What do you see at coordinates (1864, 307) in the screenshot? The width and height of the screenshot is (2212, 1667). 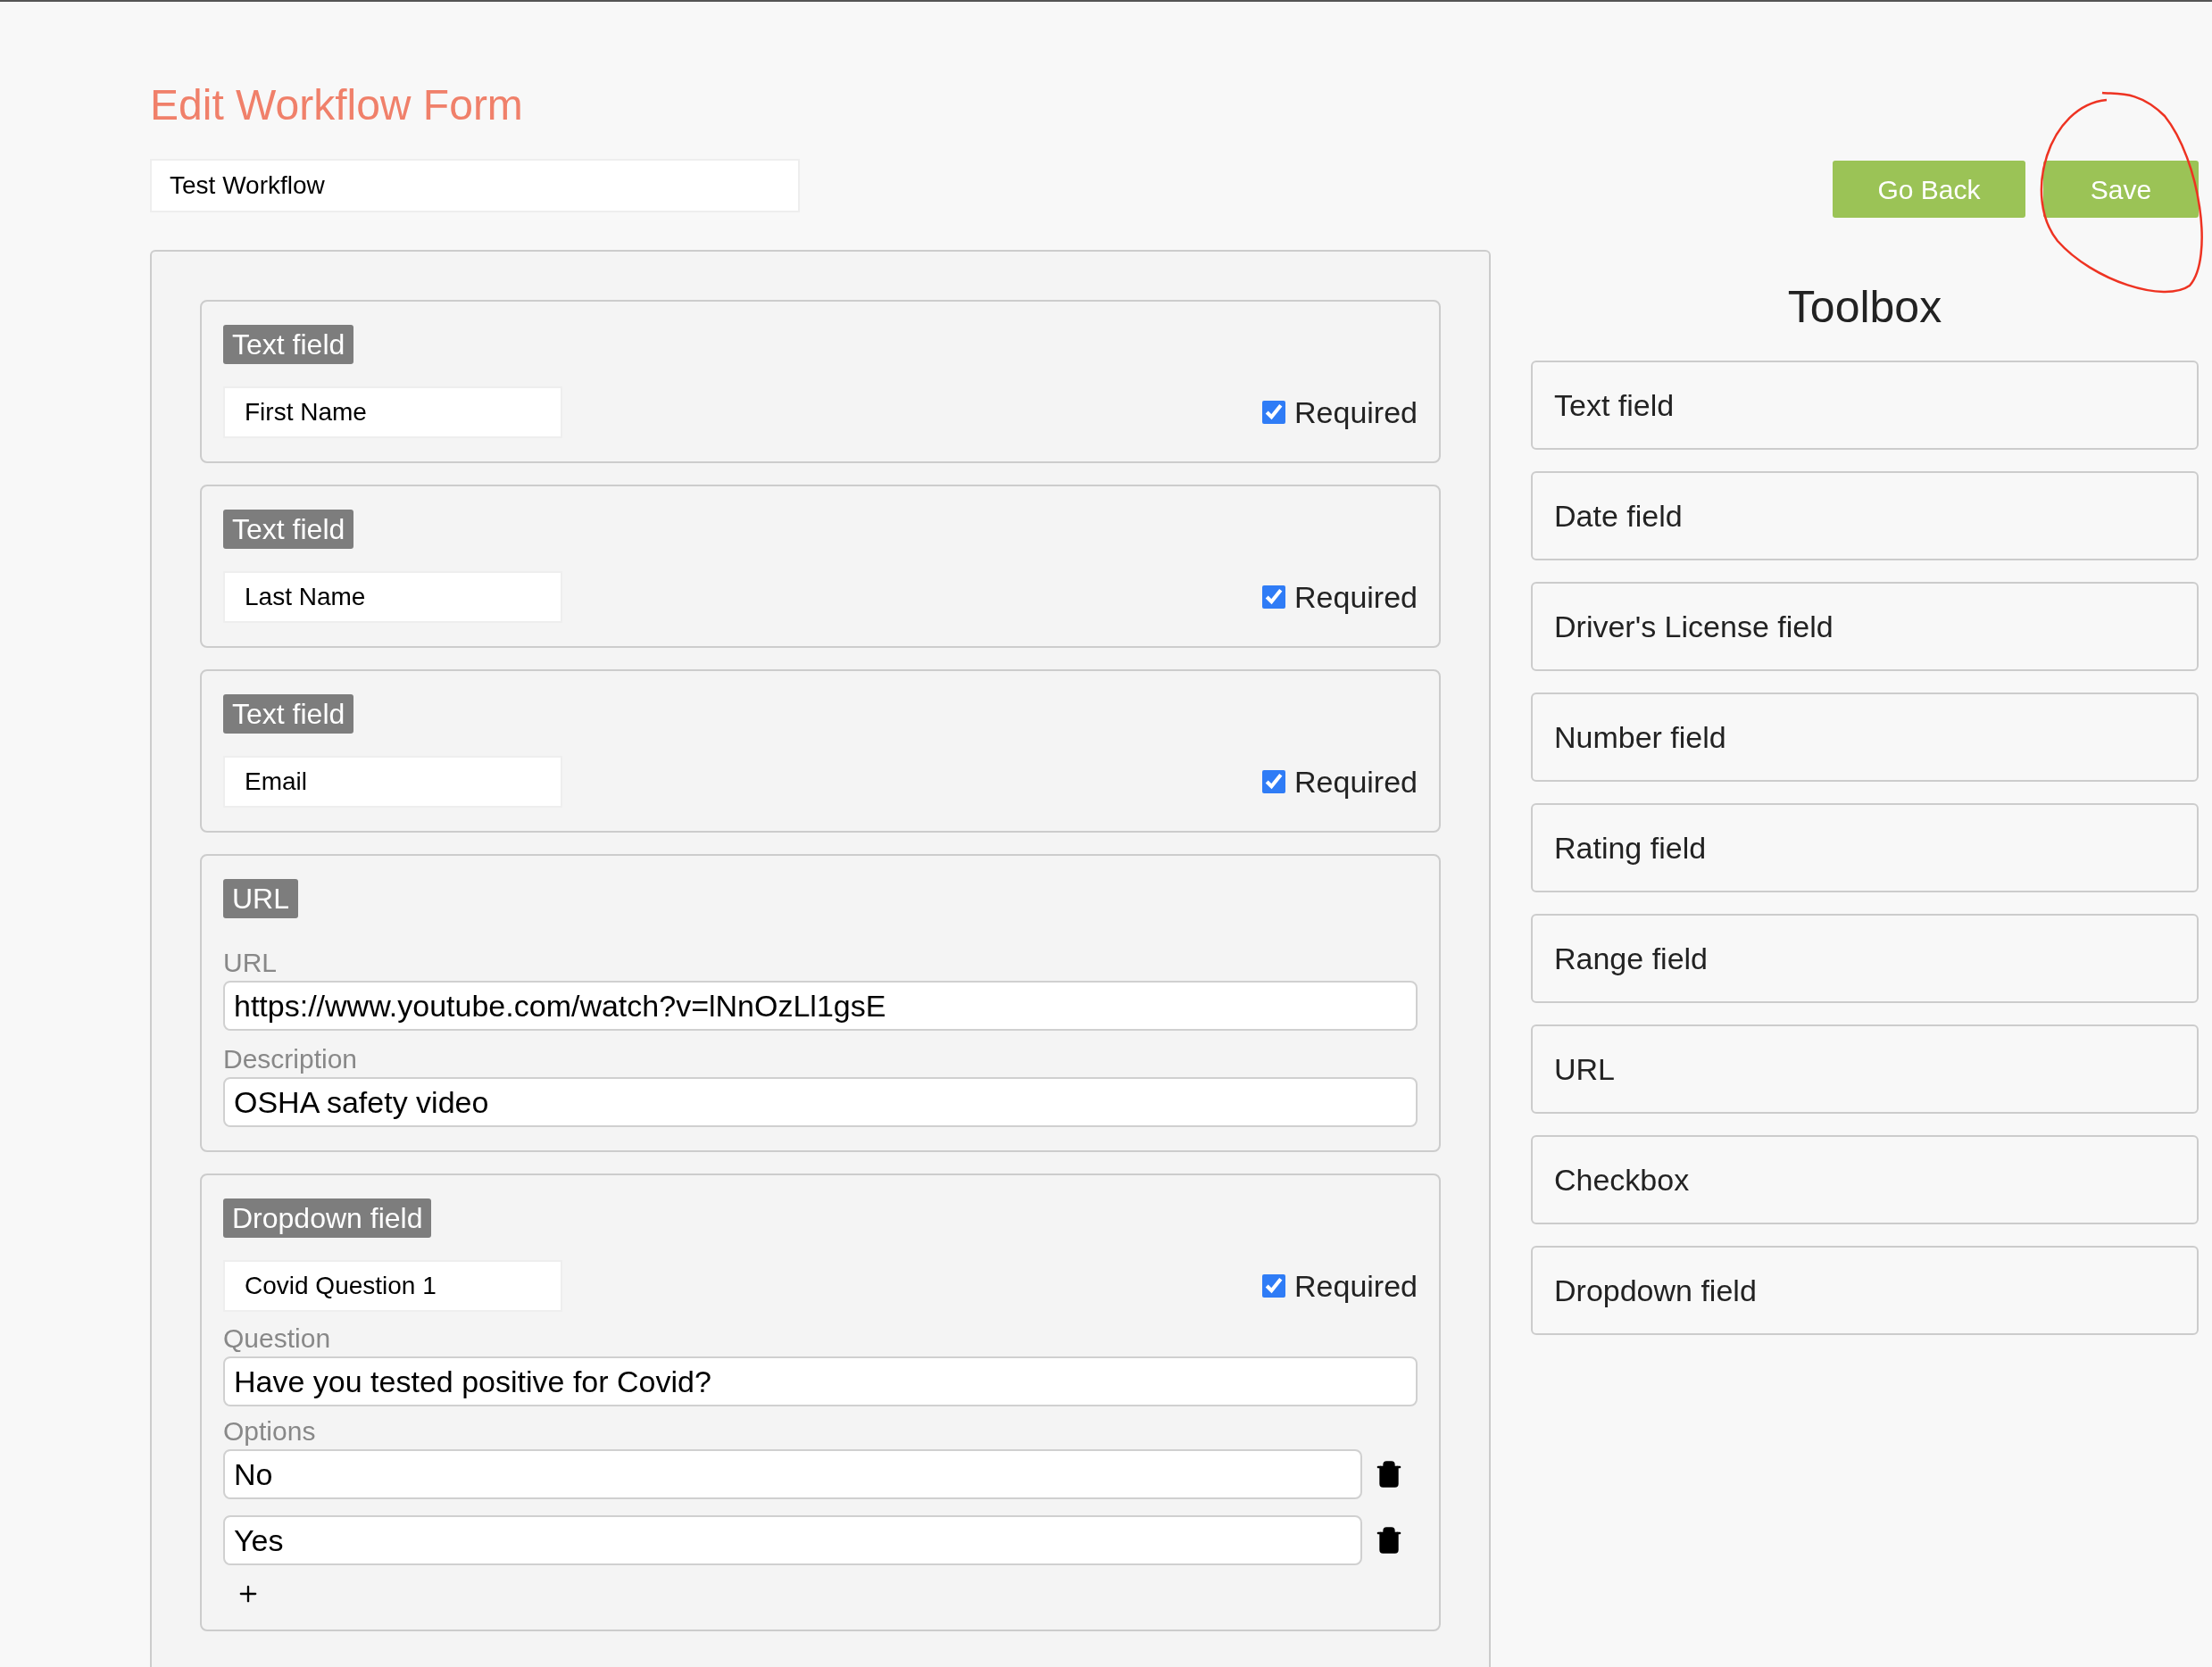 I see `toolbox-title: Toolbox` at bounding box center [1864, 307].